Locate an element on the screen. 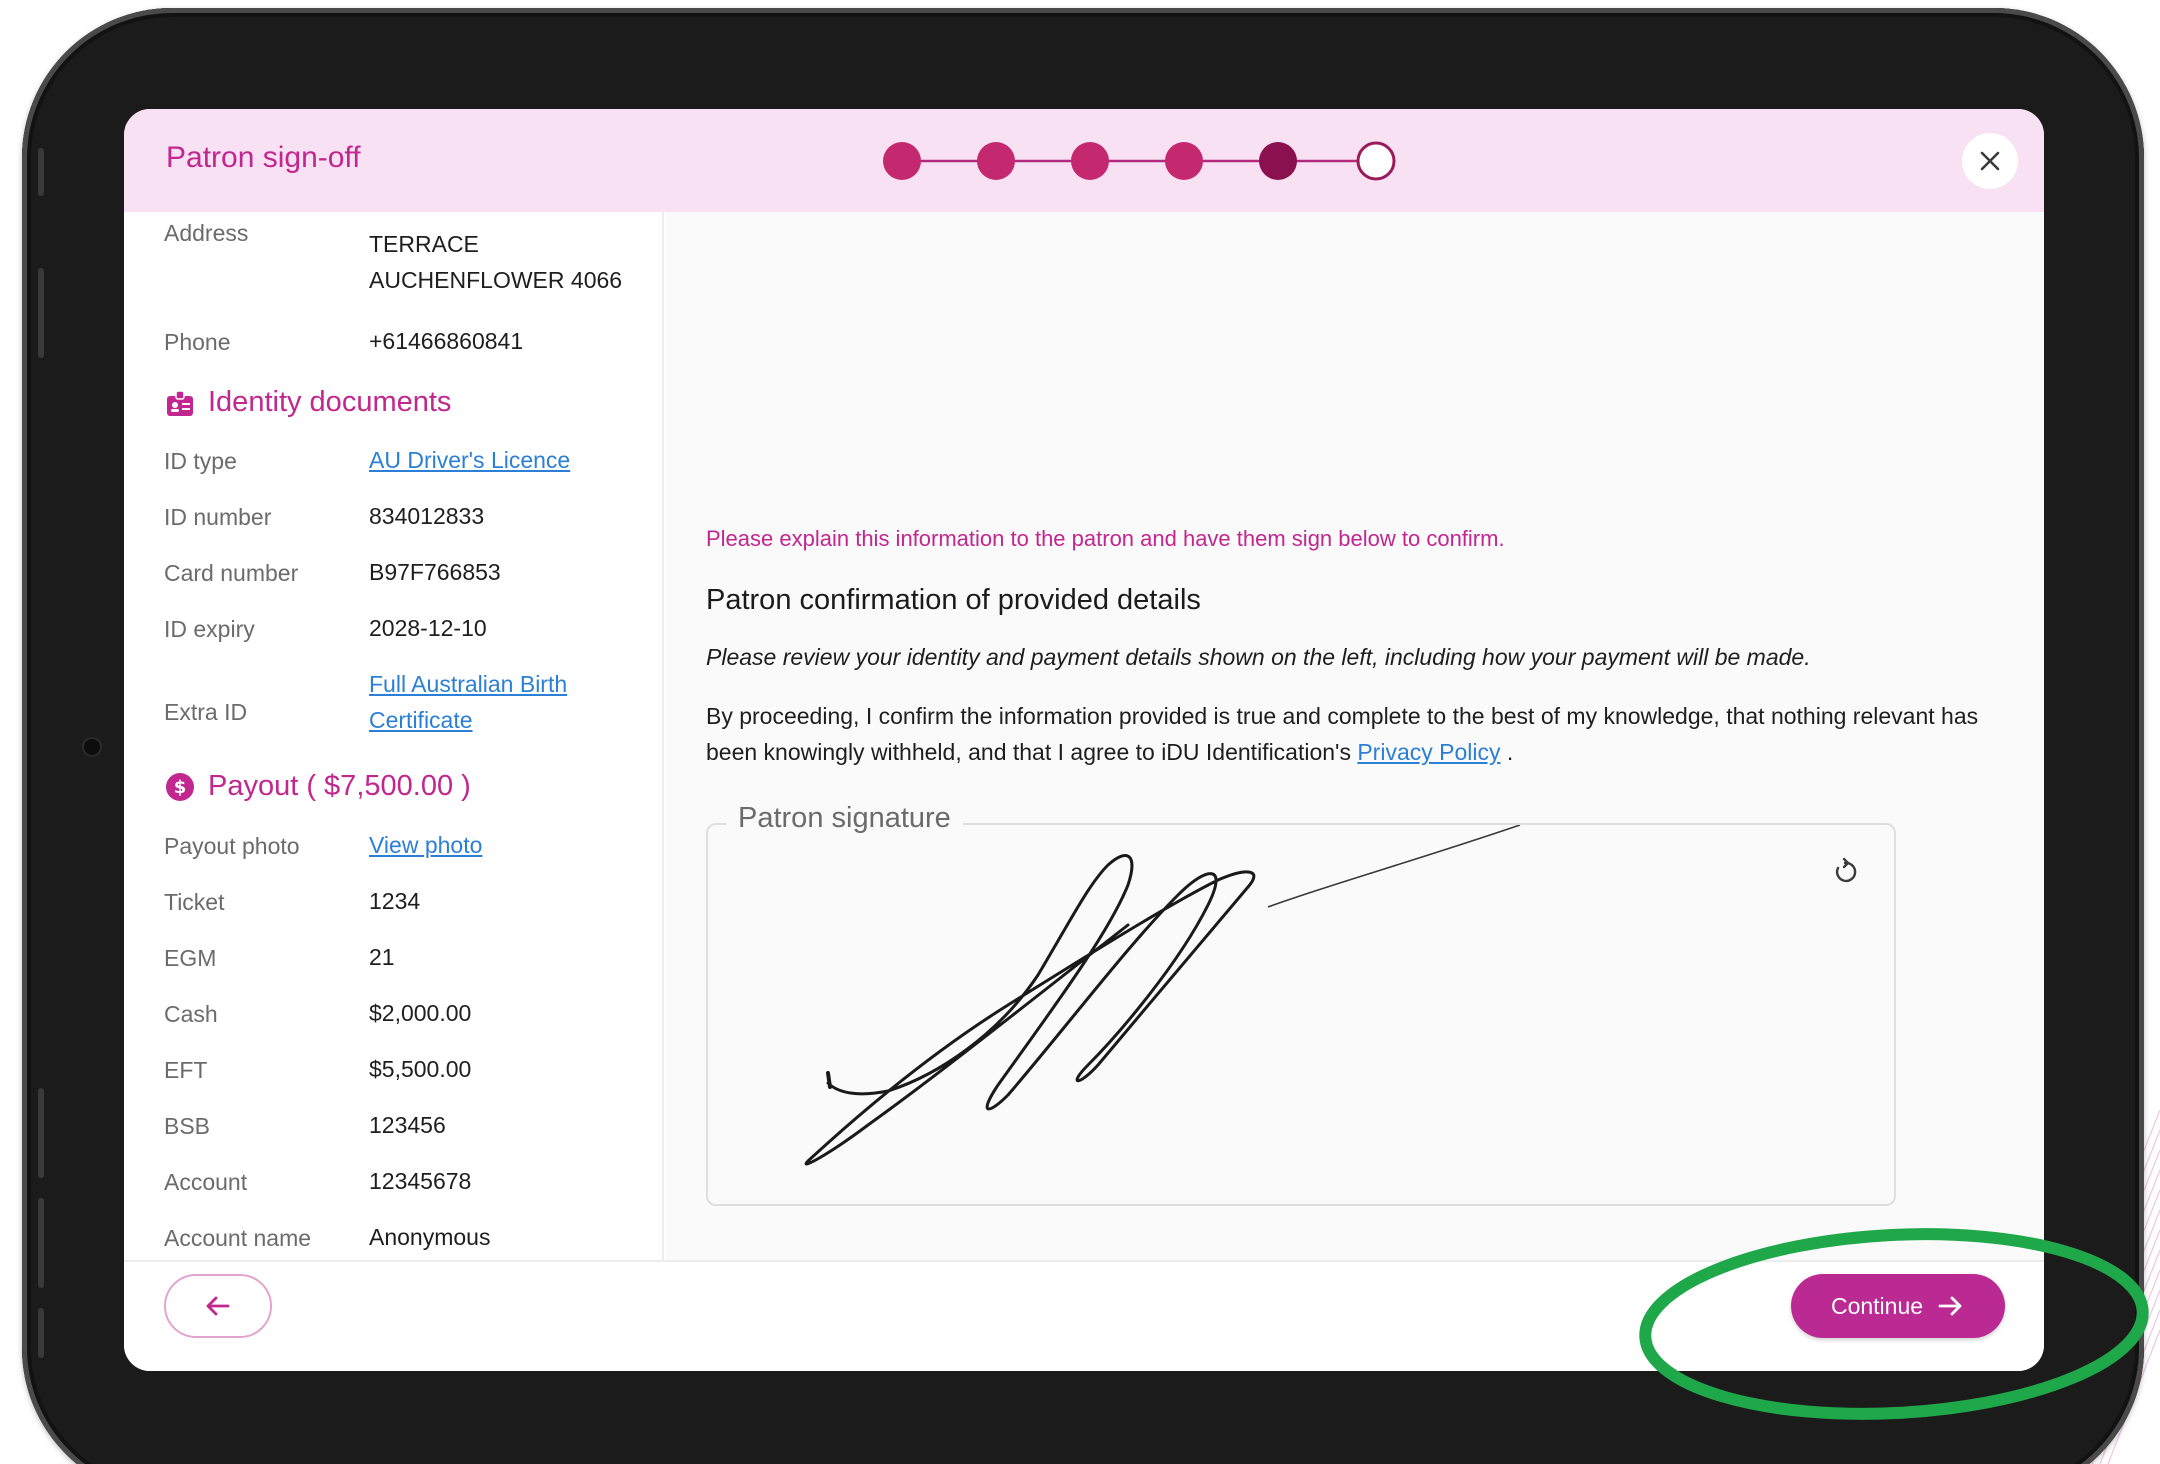 The height and width of the screenshot is (1464, 2160). progress-stepper is located at coordinates (1139, 161).